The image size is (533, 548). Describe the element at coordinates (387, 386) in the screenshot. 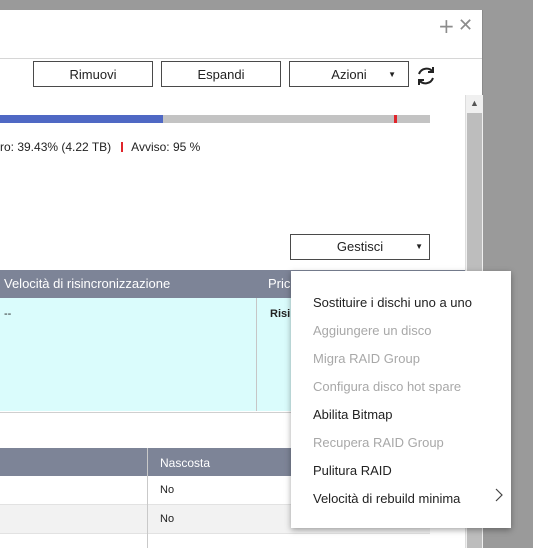

I see `menu-item-hot-spare: Configura disco hot spare` at that location.